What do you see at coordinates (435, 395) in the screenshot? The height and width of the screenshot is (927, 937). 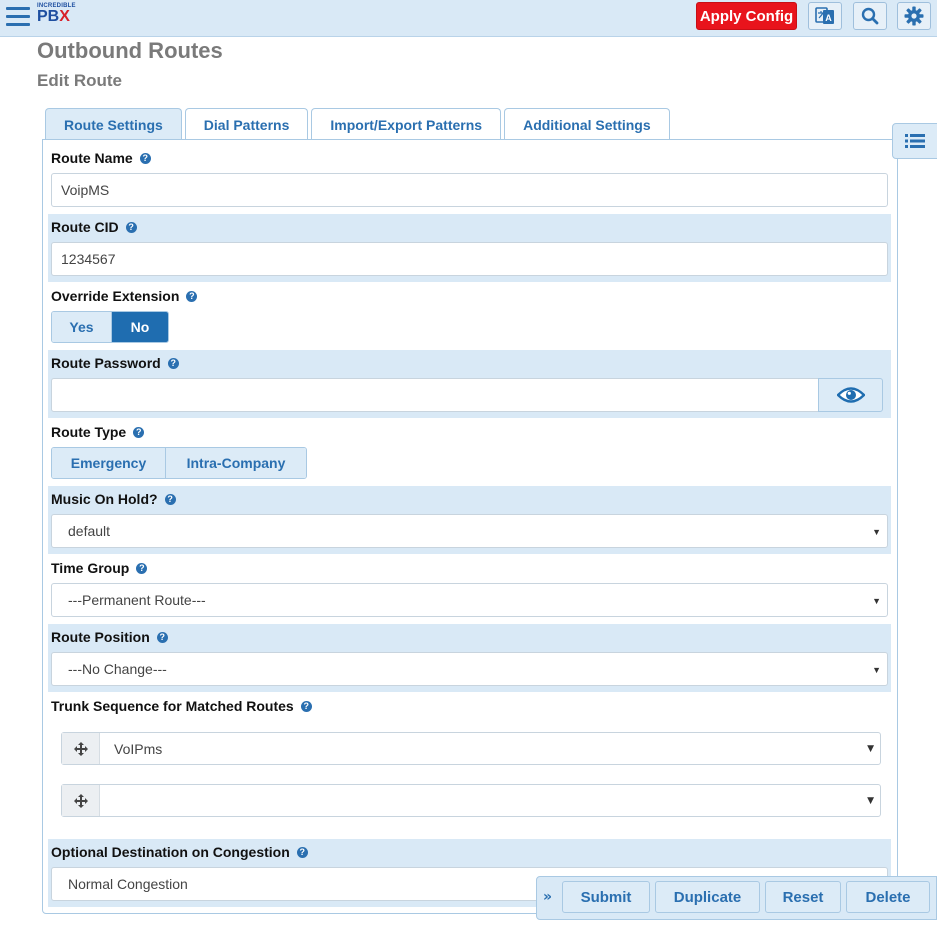 I see `route-password-input` at bounding box center [435, 395].